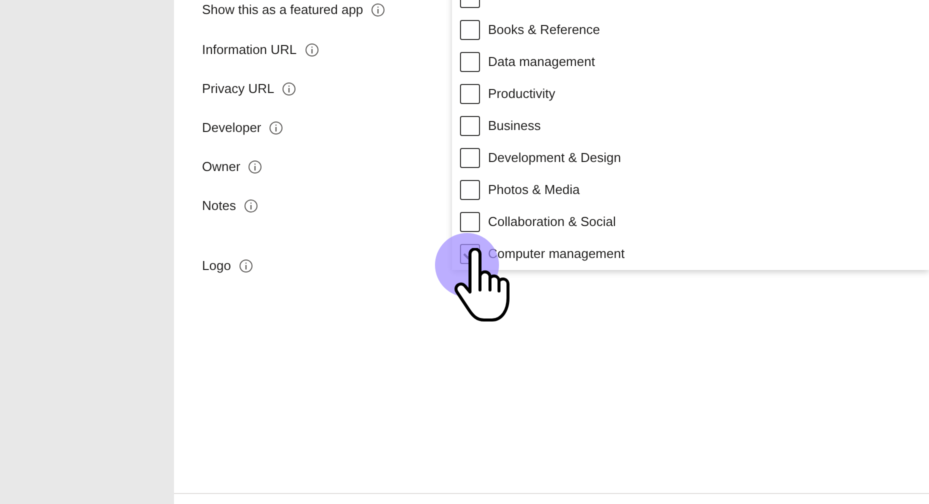 The height and width of the screenshot is (504, 929). What do you see at coordinates (238, 89) in the screenshot?
I see `field-label: Privacy URL` at bounding box center [238, 89].